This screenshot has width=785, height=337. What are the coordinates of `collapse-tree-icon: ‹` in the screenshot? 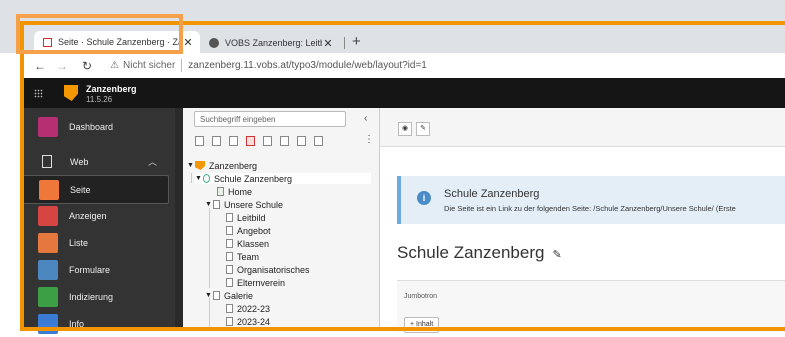 It's located at (365, 118).